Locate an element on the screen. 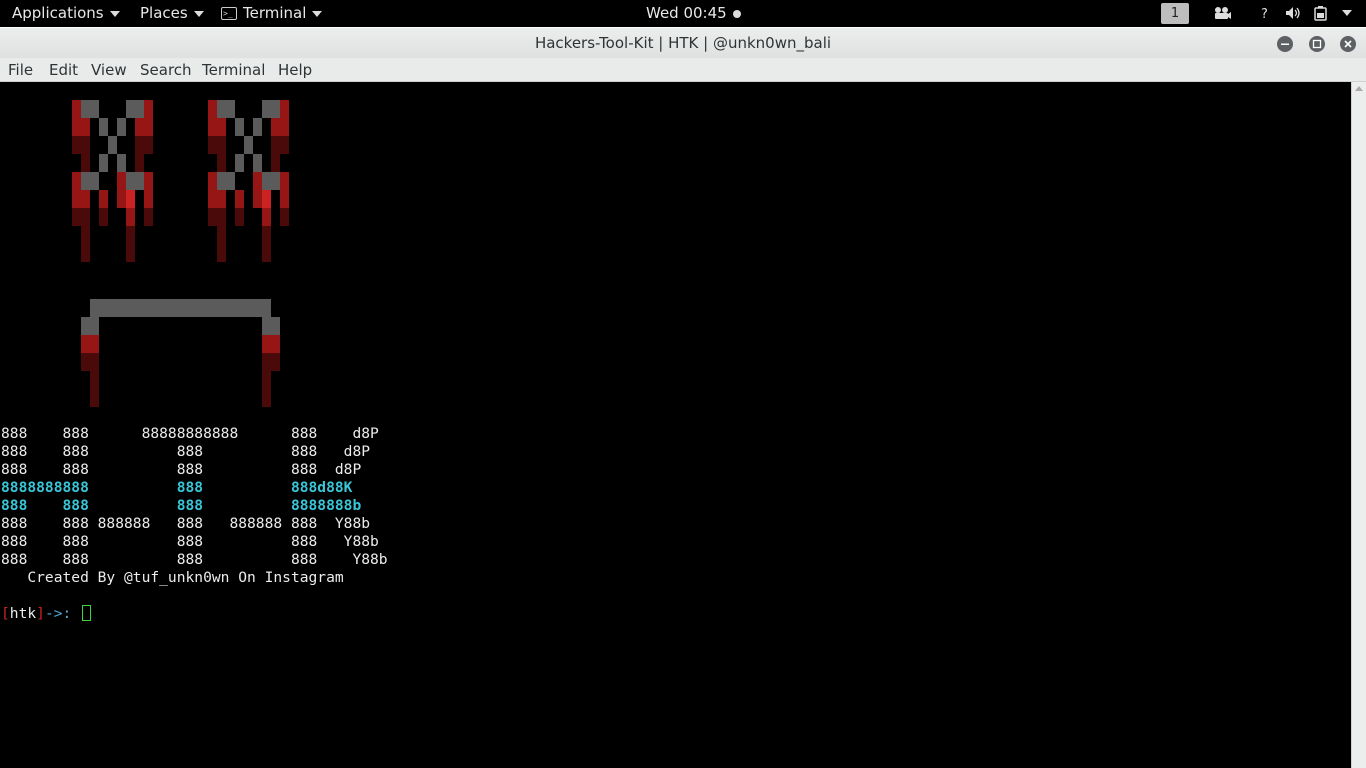 The width and height of the screenshot is (1366, 768). system-menu is located at coordinates (1344, 13).